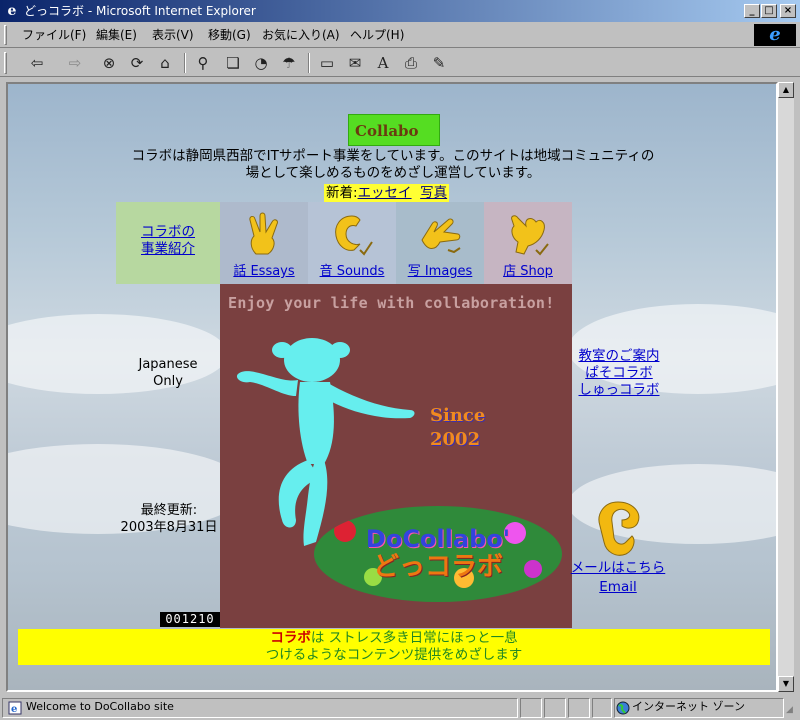  Describe the element at coordinates (12, 11) in the screenshot. I see `ie-icon: e` at that location.